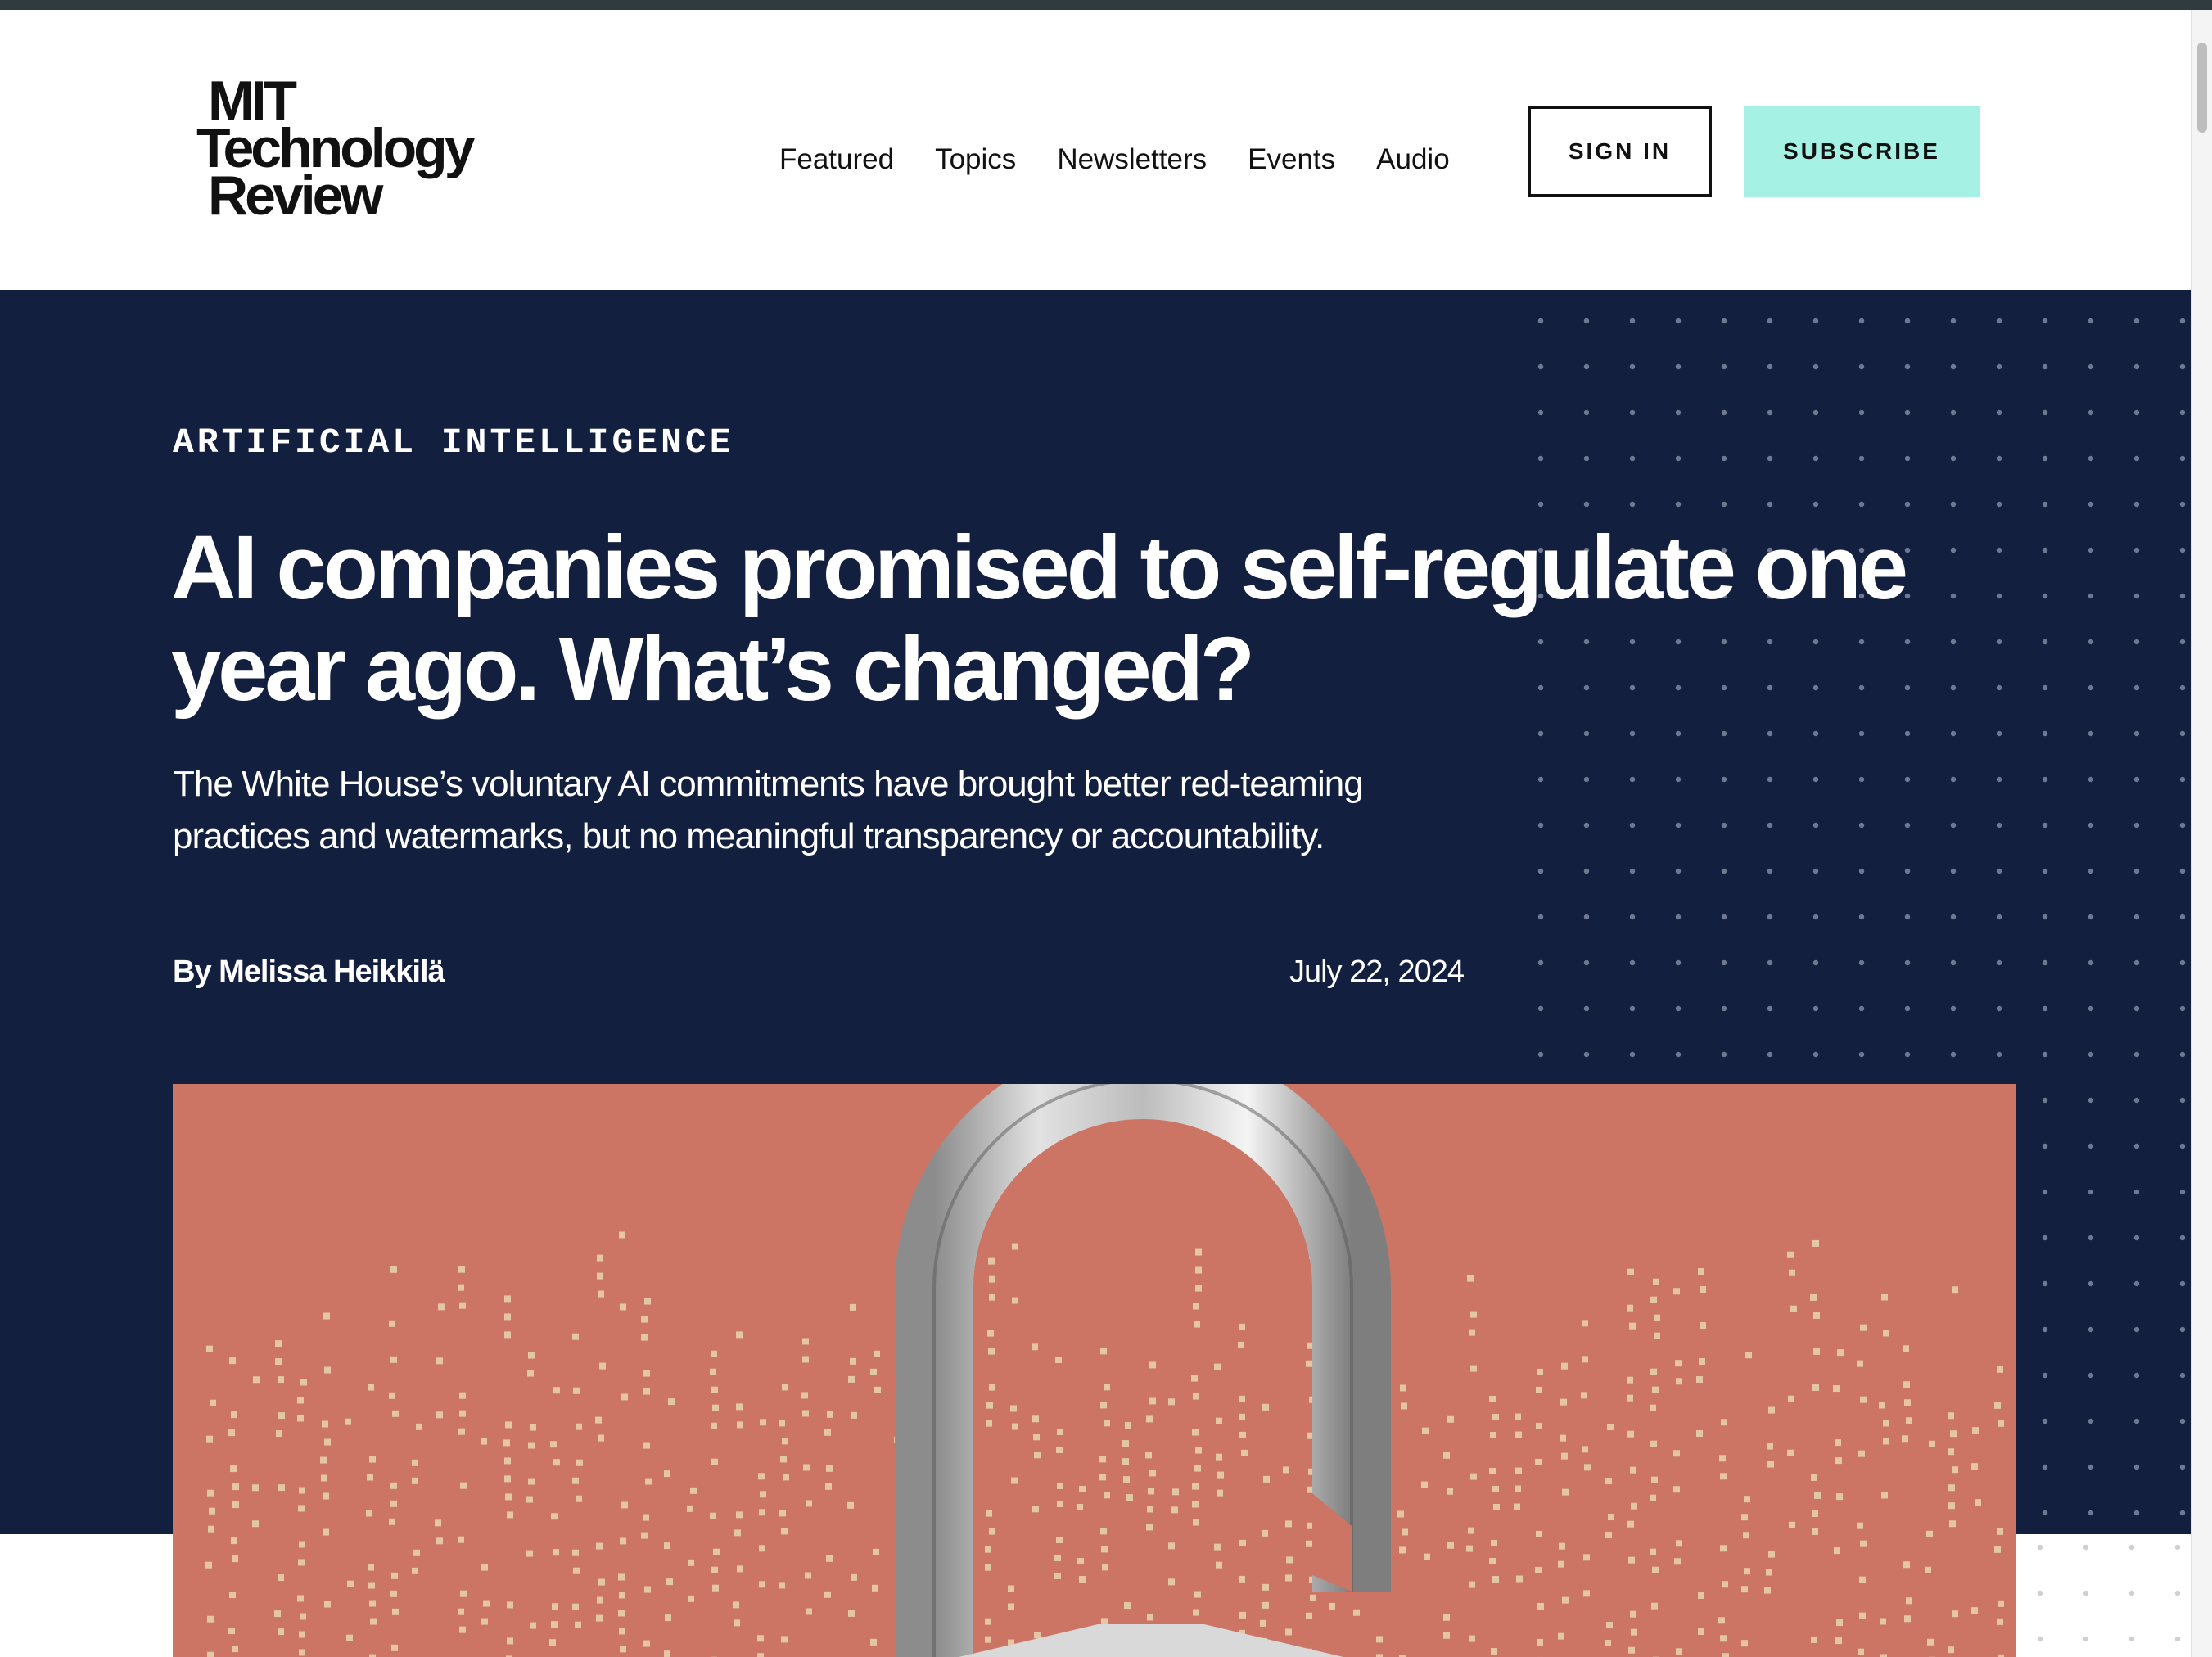 The width and height of the screenshot is (2212, 1657). What do you see at coordinates (1413, 159) in the screenshot?
I see `nav-audio: Audio` at bounding box center [1413, 159].